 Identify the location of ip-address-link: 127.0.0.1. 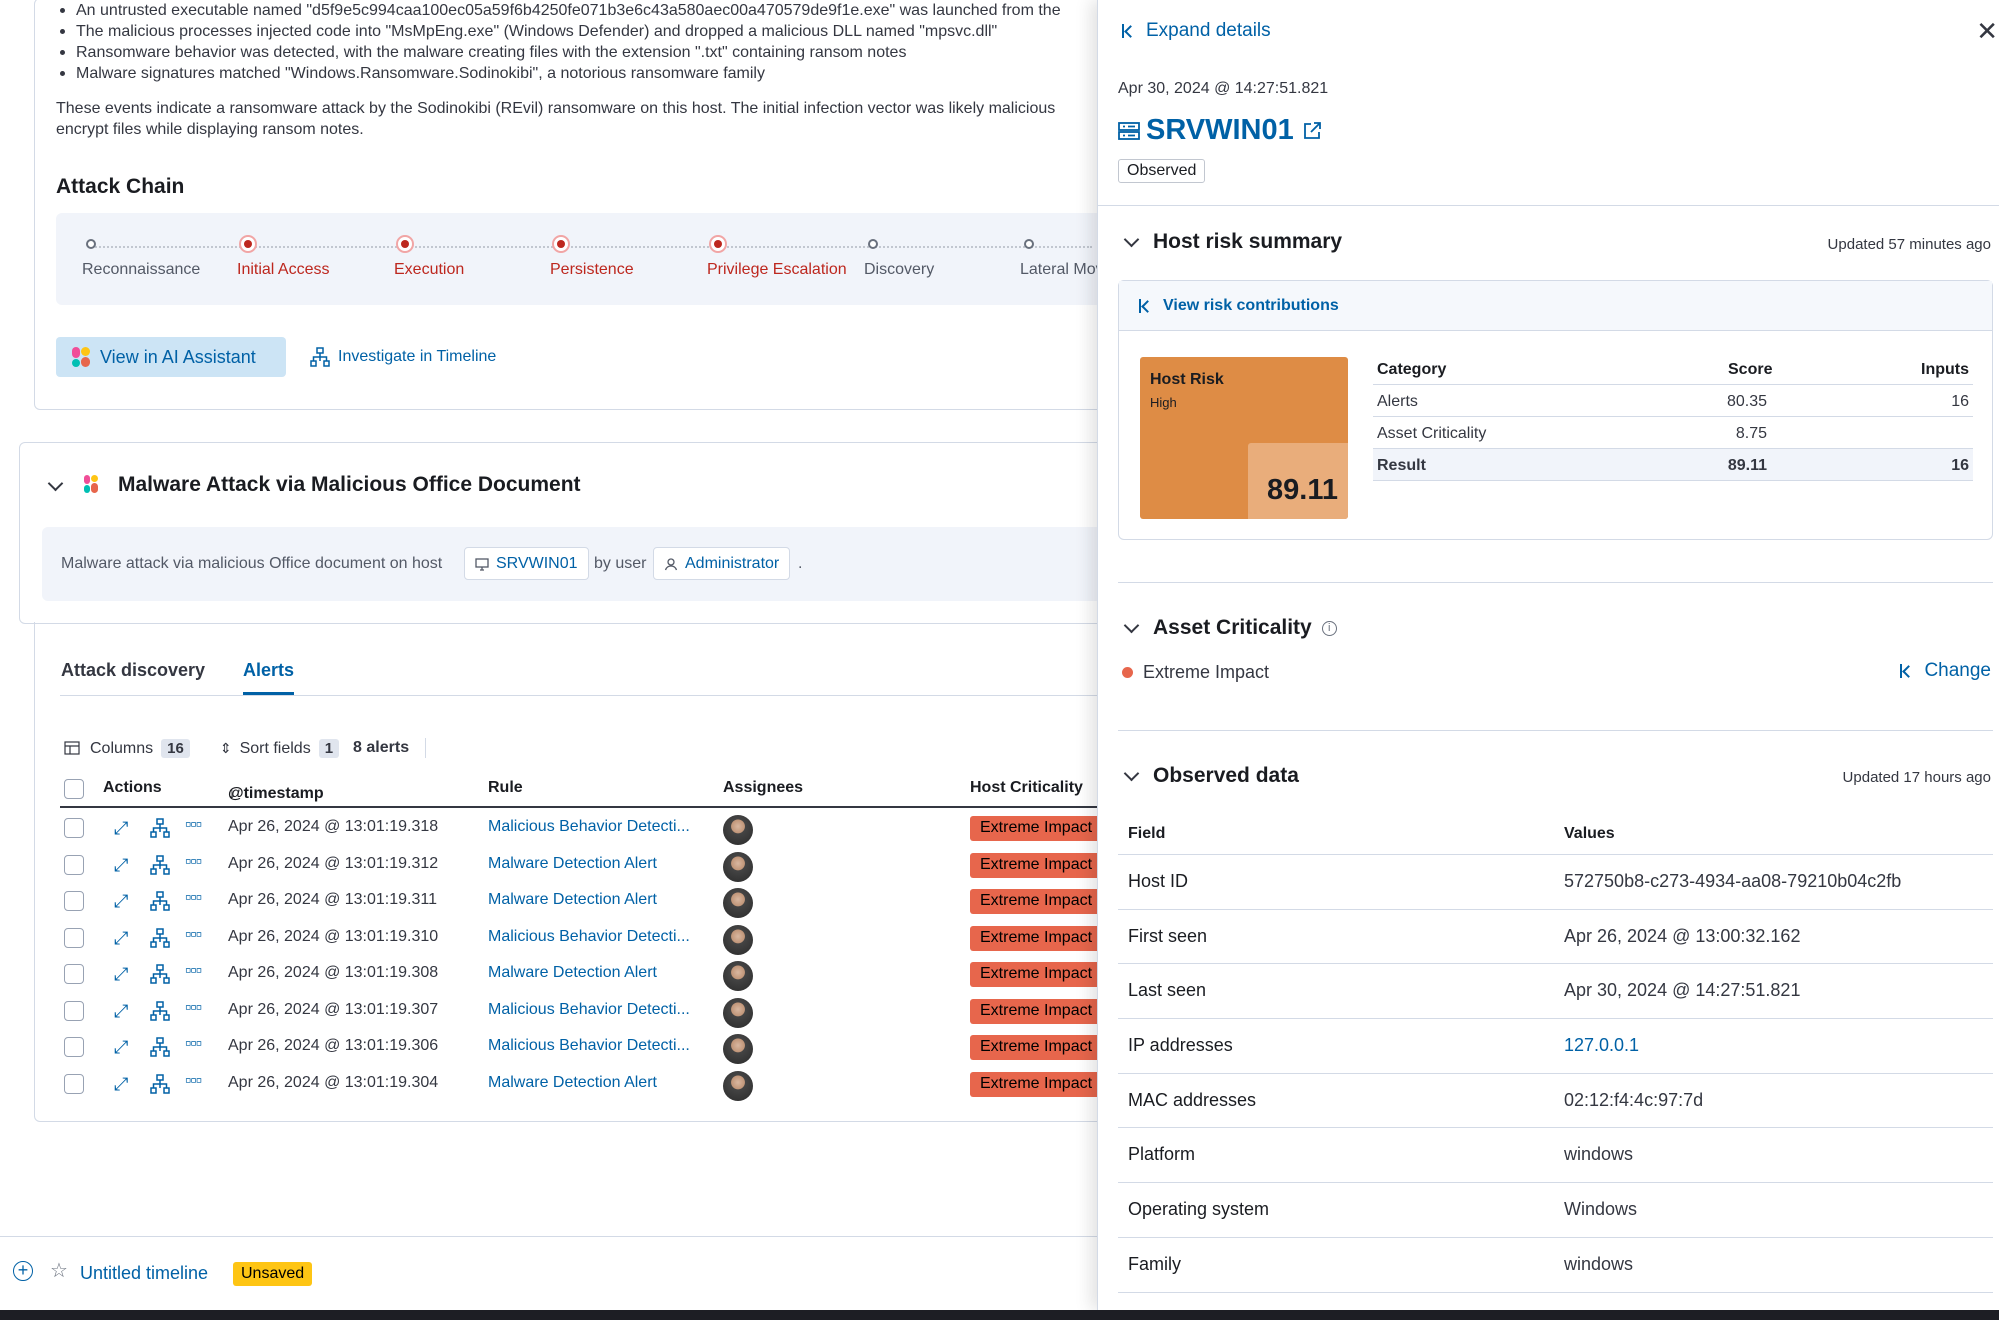
(1601, 1045).